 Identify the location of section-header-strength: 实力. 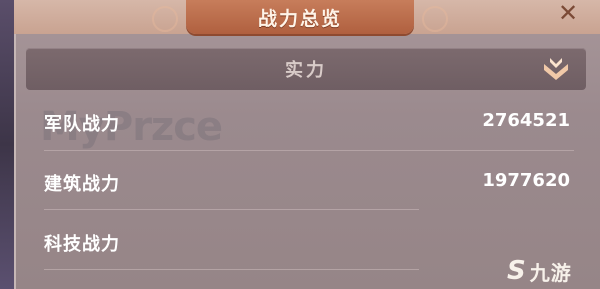
(306, 69).